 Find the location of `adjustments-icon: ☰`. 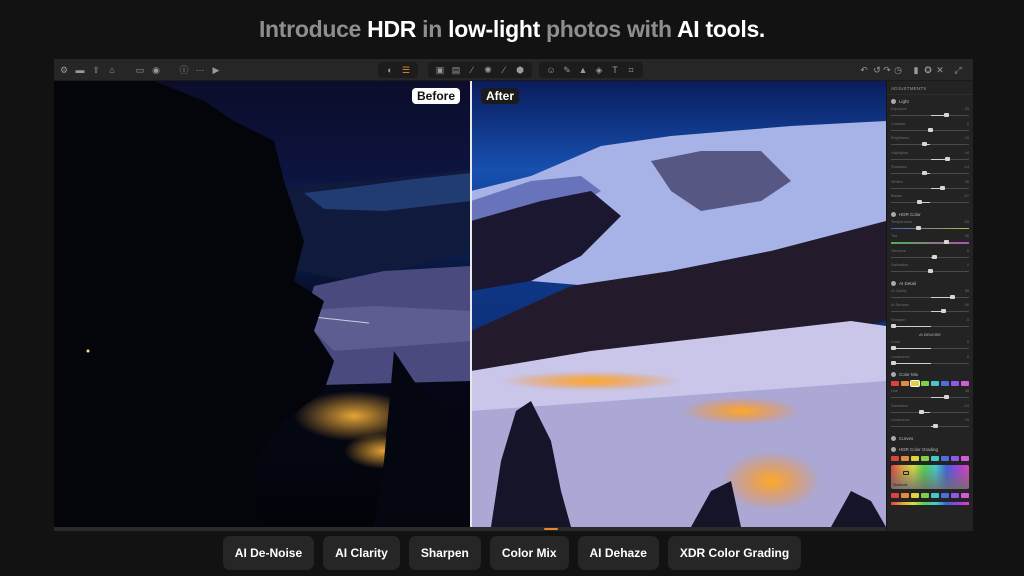

adjustments-icon: ☰ is located at coordinates (406, 70).